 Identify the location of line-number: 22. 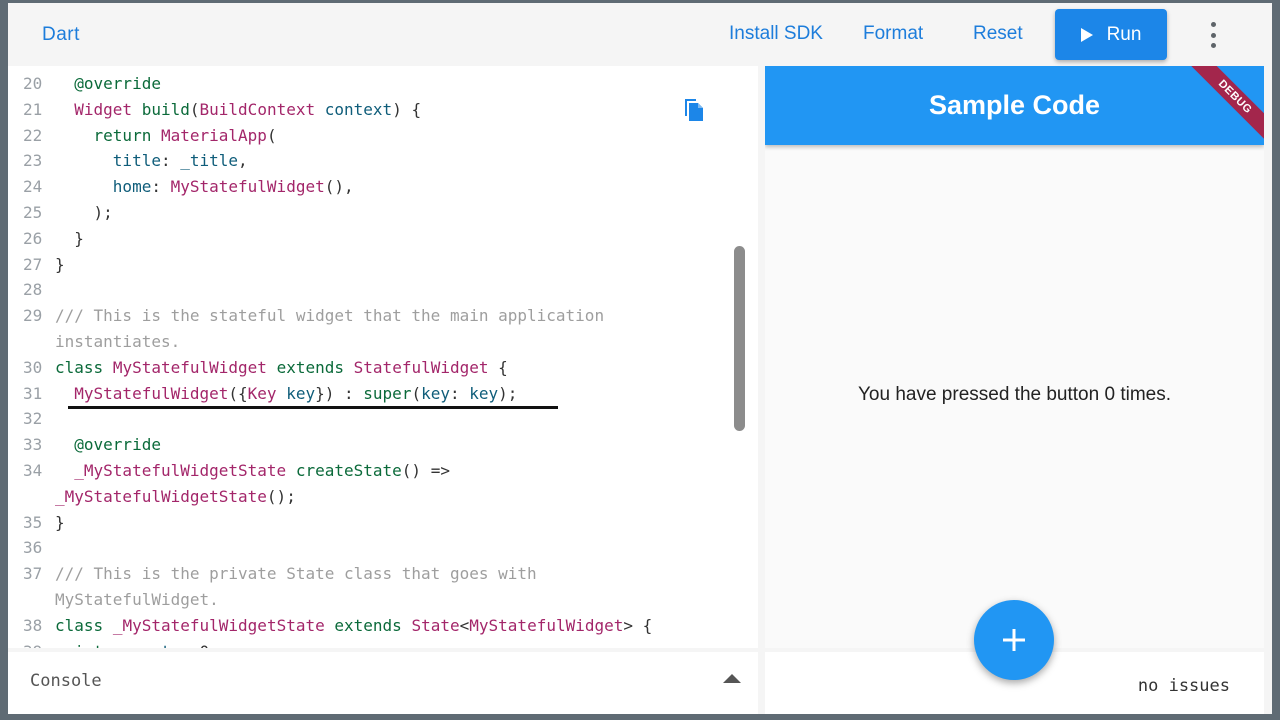
(33, 135).